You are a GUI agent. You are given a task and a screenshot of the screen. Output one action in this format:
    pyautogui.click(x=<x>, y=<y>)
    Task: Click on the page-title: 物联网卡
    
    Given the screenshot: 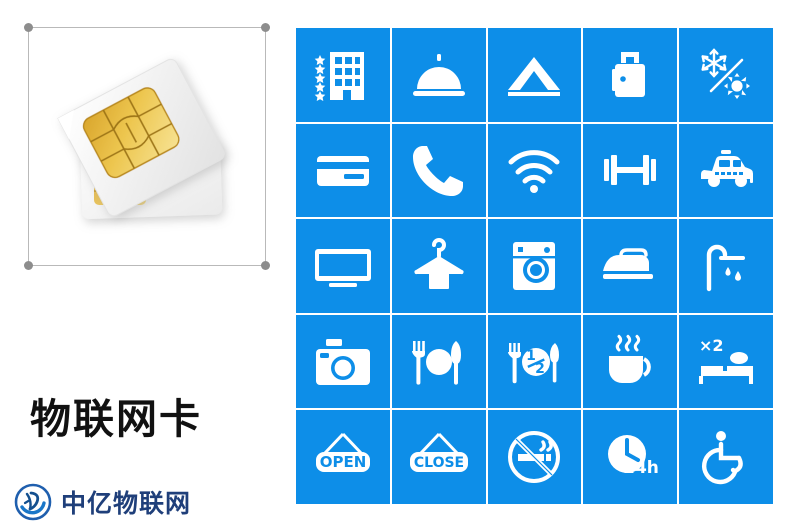 What is the action you would take?
    pyautogui.click(x=116, y=419)
    